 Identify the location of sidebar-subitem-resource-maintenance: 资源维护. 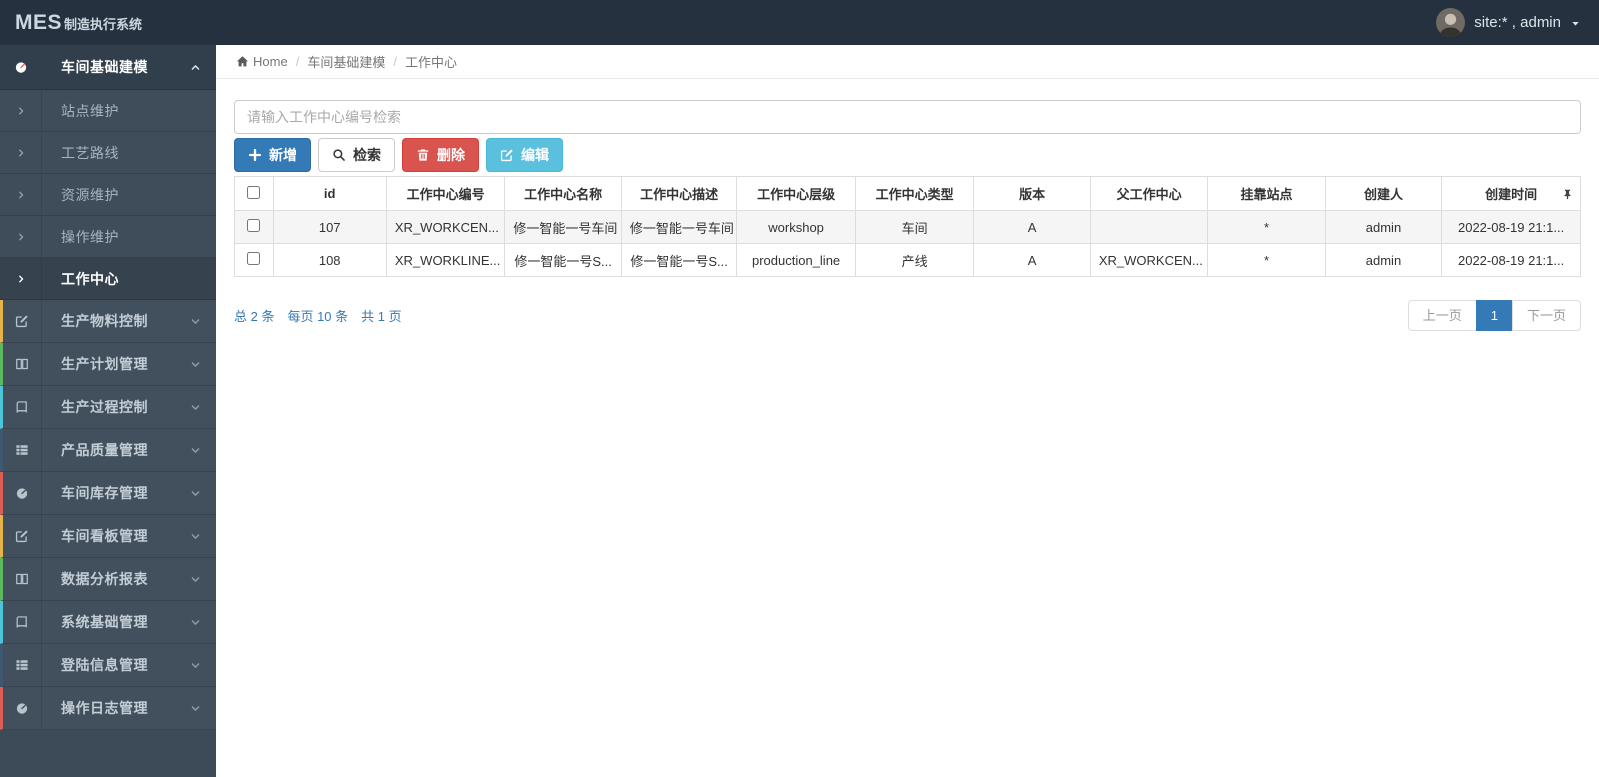
(108, 195).